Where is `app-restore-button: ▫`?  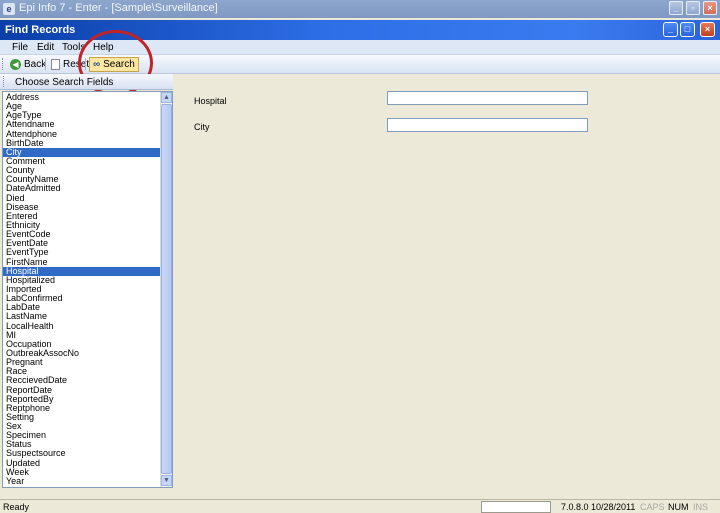
app-restore-button: ▫ is located at coordinates (693, 8).